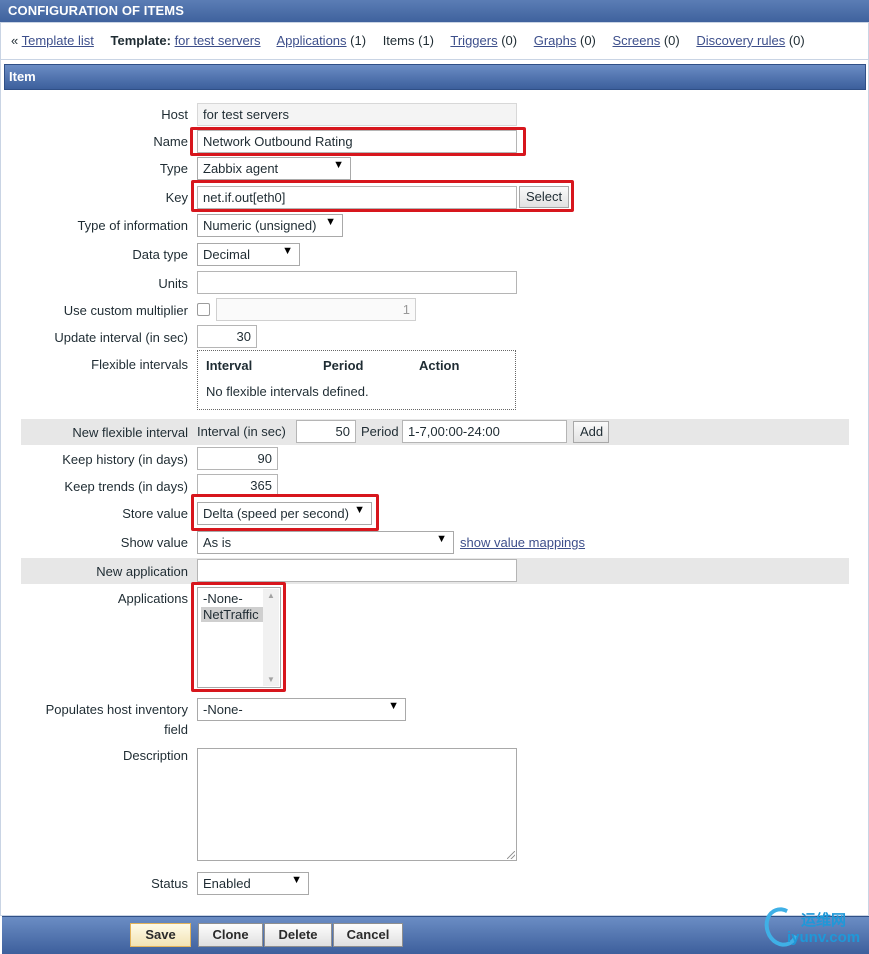 Image resolution: width=869 pixels, height=954 pixels. I want to click on discovery-rules-count: (0), so click(796, 40).